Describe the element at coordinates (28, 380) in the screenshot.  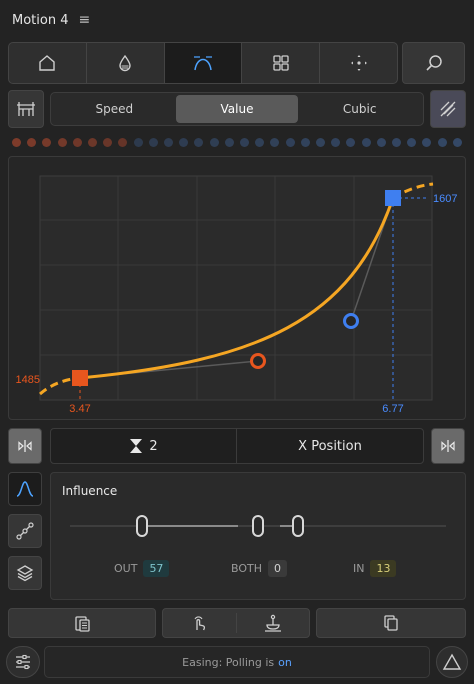
I see `start-value-label: 1485` at that location.